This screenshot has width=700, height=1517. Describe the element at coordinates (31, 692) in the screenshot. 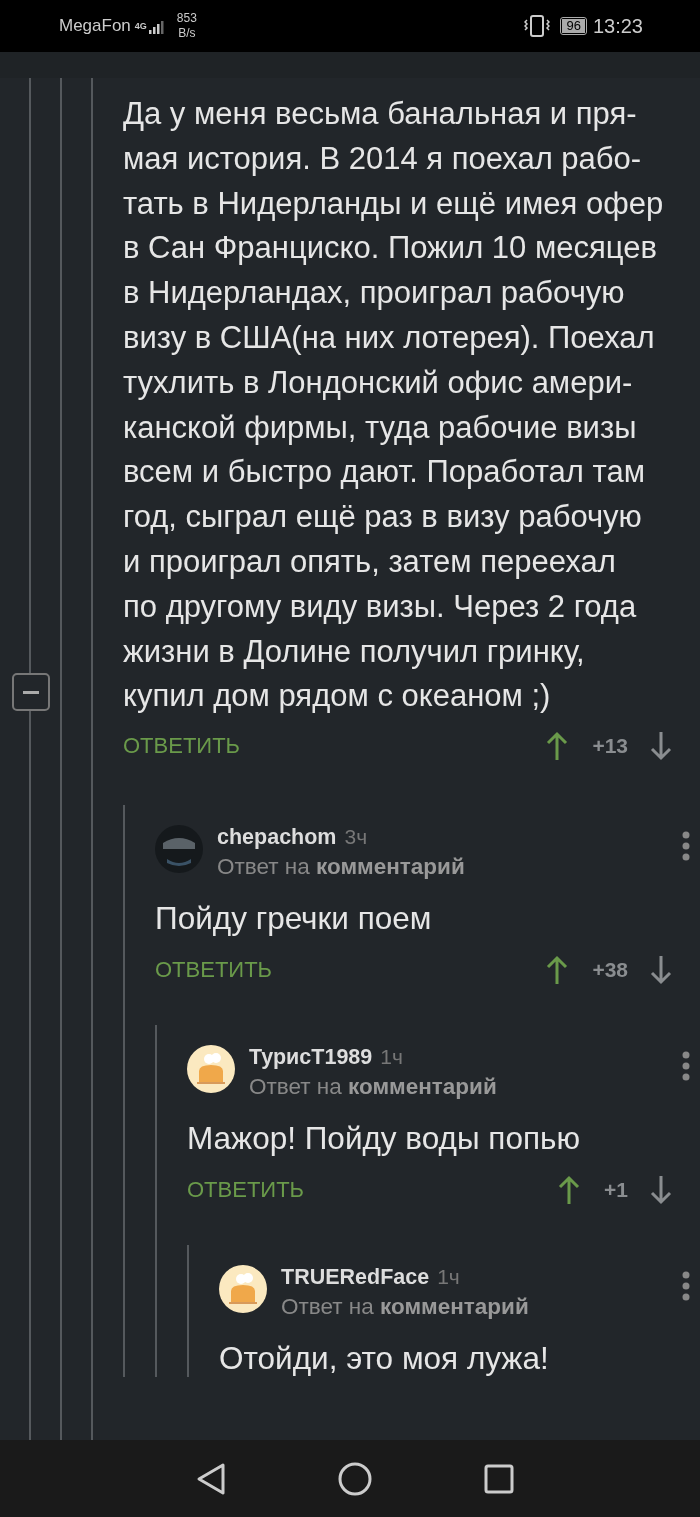

I see `collapse-button` at that location.